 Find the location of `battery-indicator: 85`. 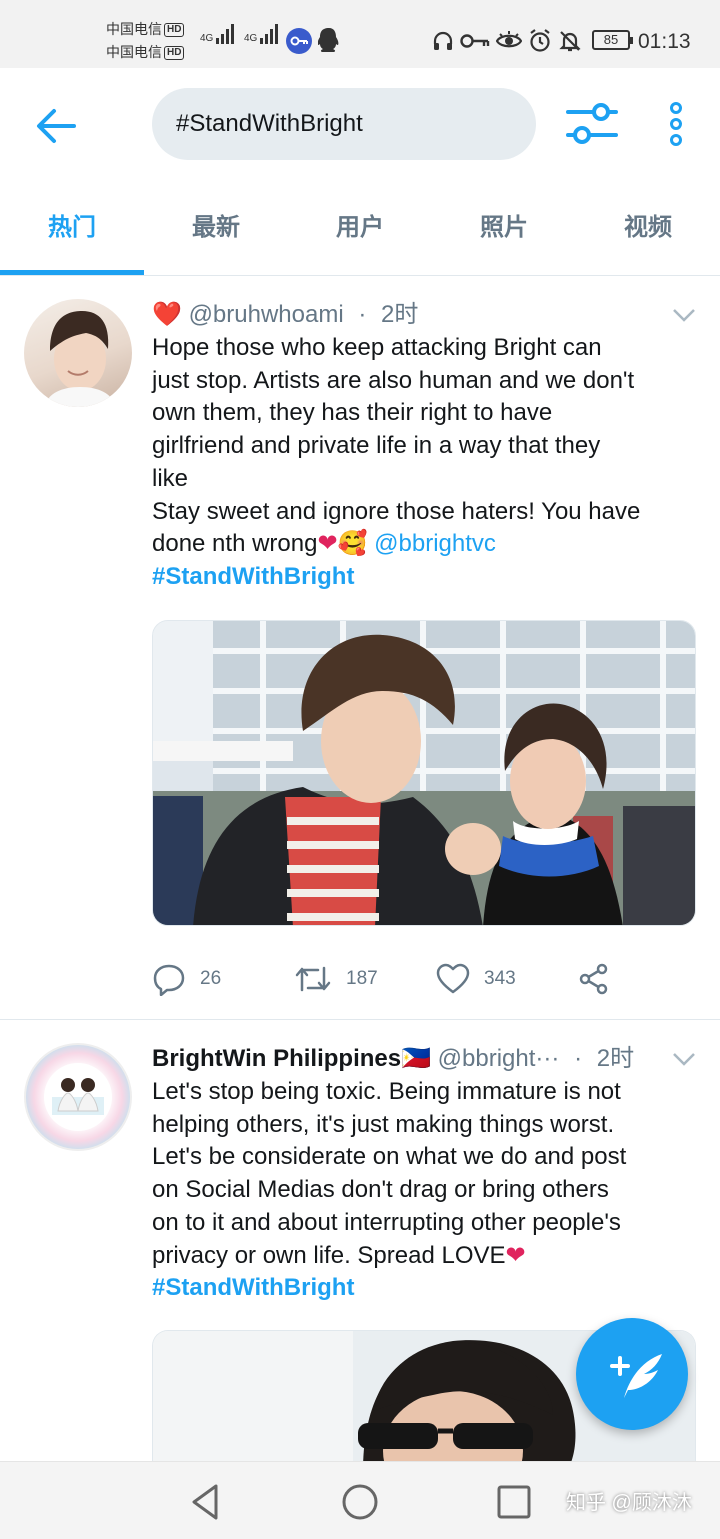

battery-indicator: 85 is located at coordinates (612, 40).